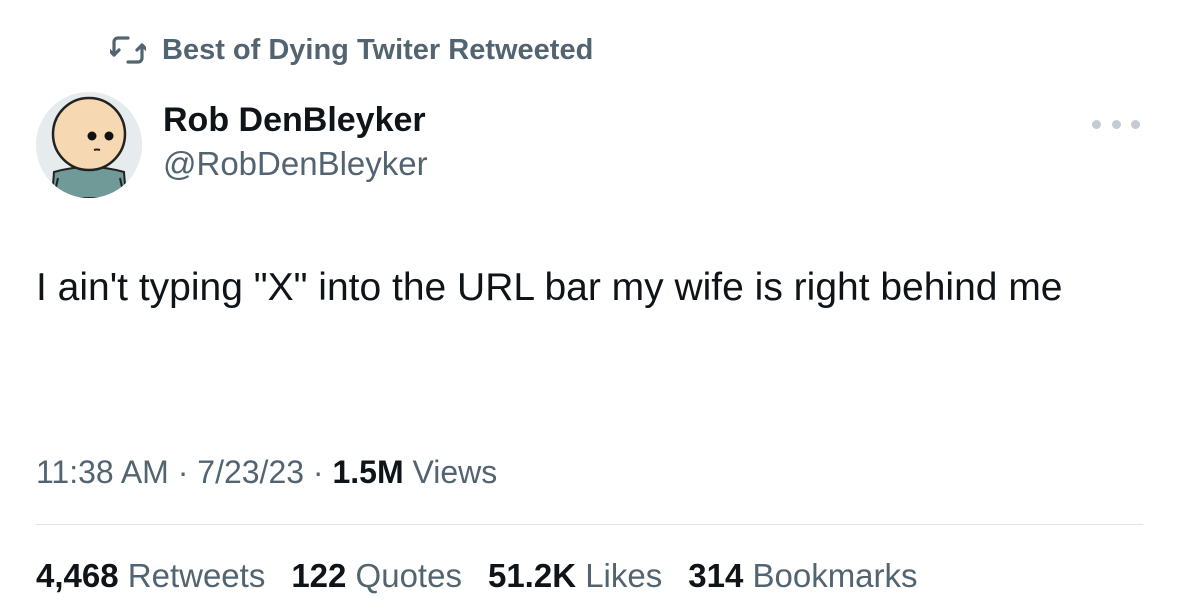 The height and width of the screenshot is (613, 1179). I want to click on cartoon-avatar, so click(89, 145).